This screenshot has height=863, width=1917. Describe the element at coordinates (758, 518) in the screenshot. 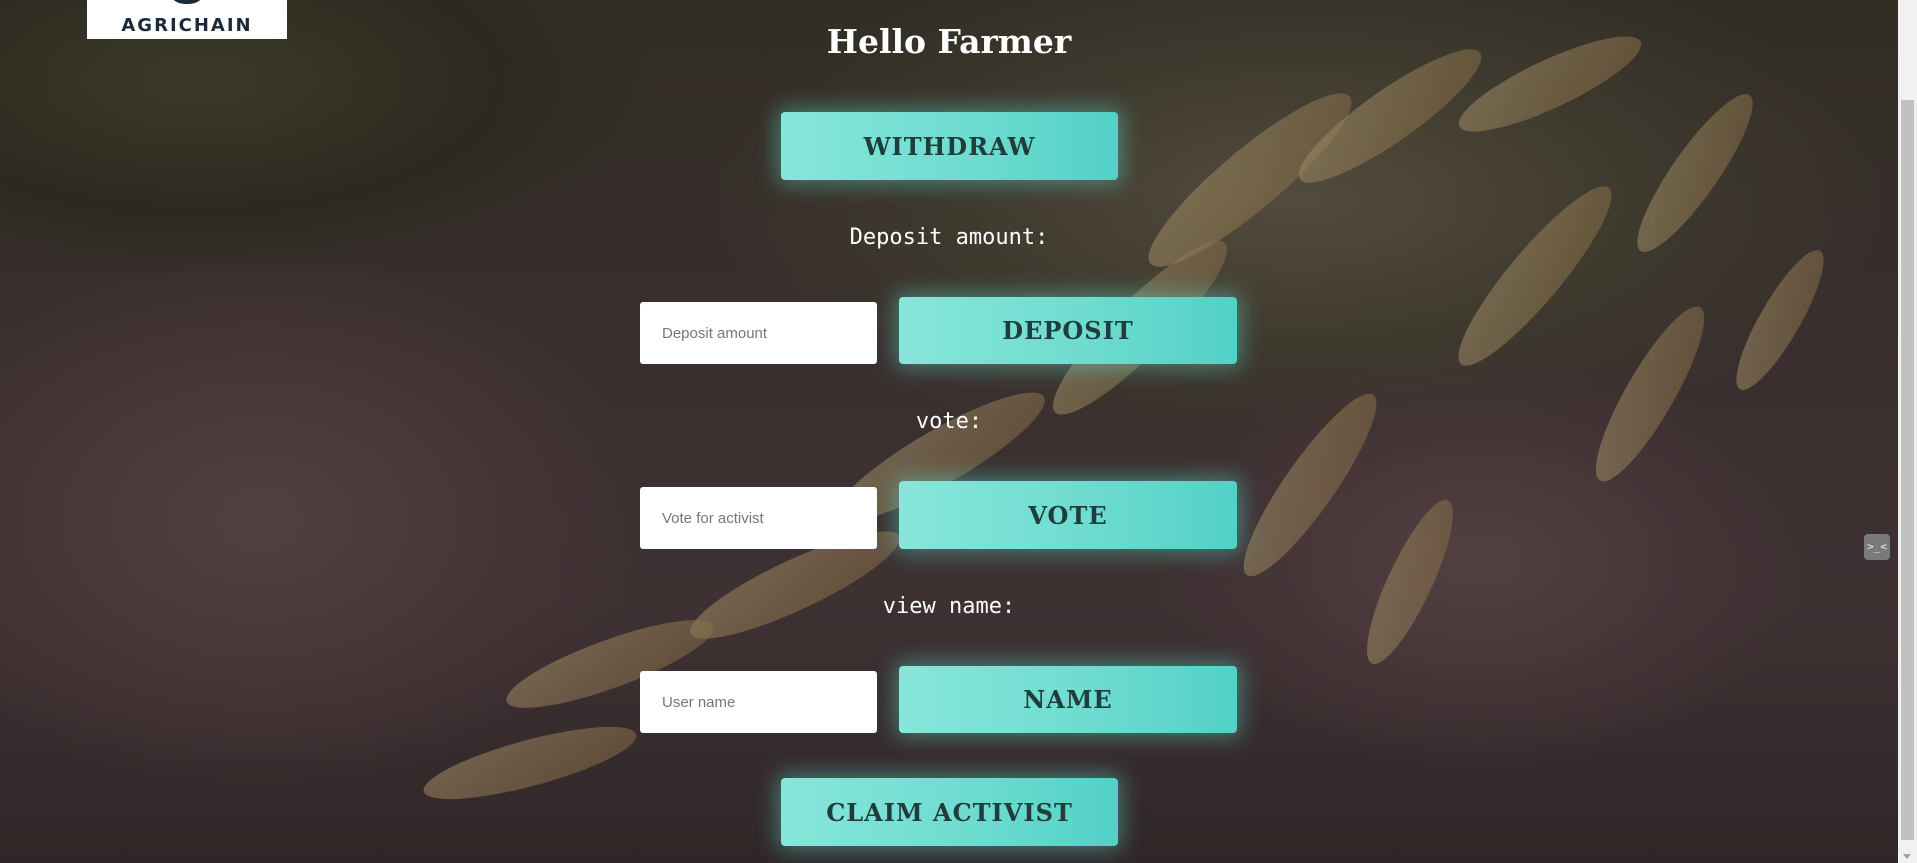

I see `vote-activist-input` at that location.